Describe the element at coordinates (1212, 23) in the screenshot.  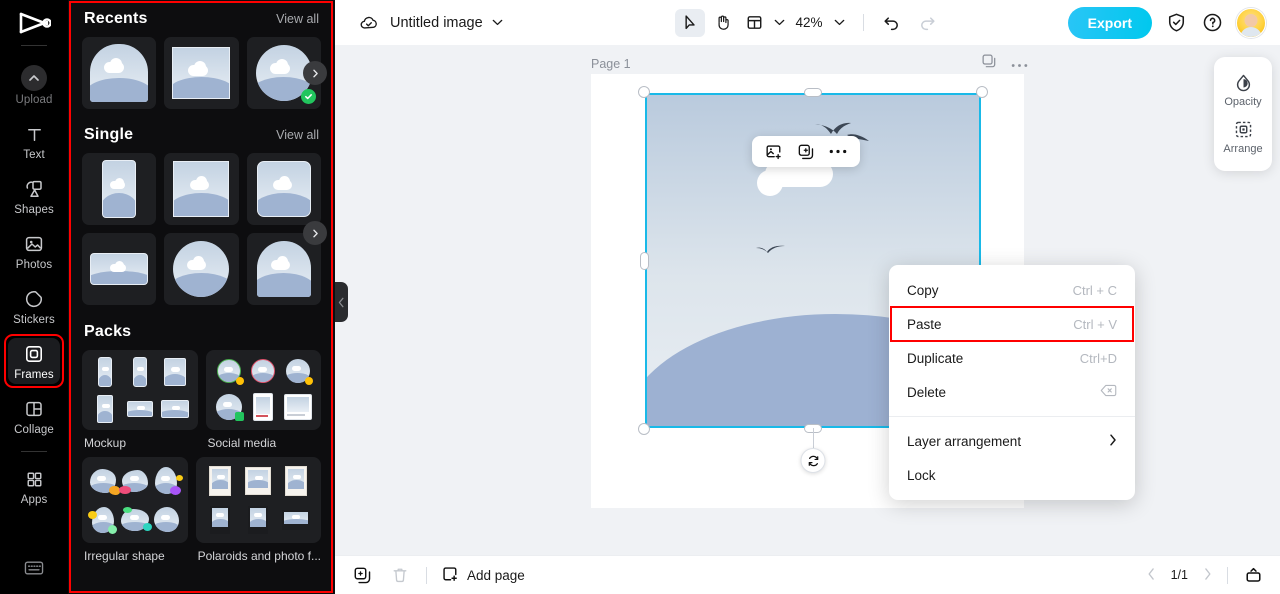
I see `question-circle-icon` at that location.